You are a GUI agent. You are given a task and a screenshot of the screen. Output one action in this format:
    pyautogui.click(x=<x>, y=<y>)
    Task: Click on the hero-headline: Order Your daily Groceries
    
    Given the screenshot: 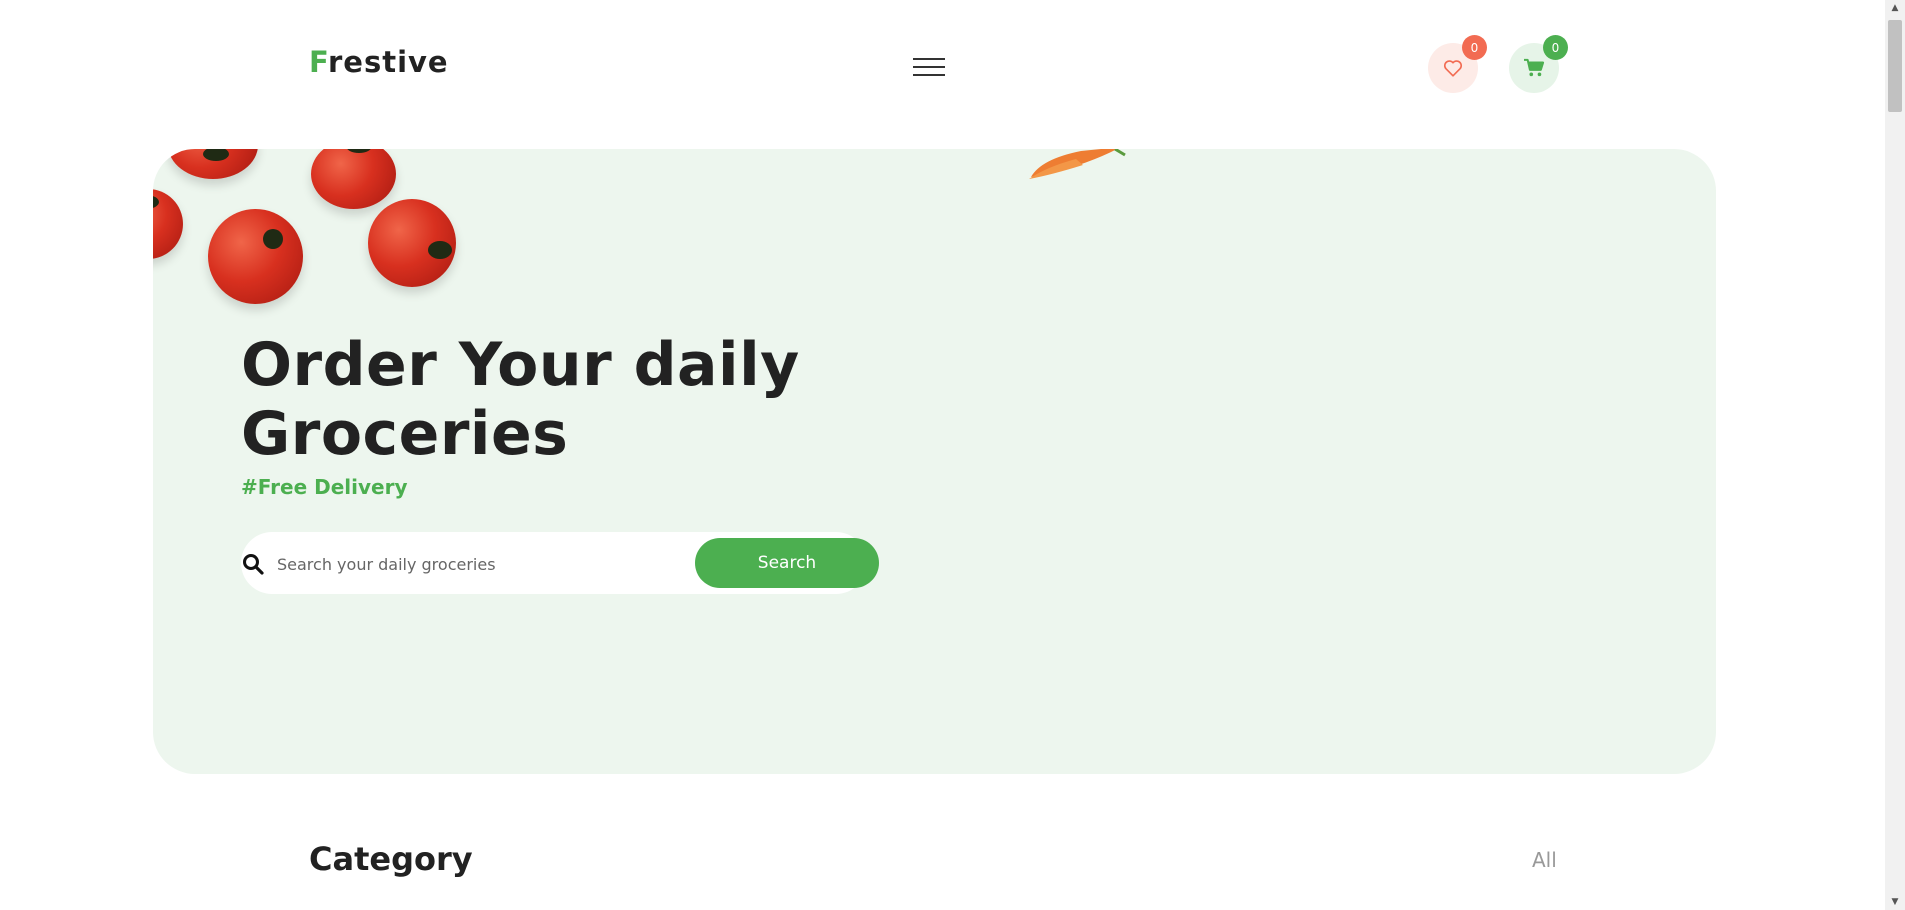 What is the action you would take?
    pyautogui.click(x=520, y=400)
    